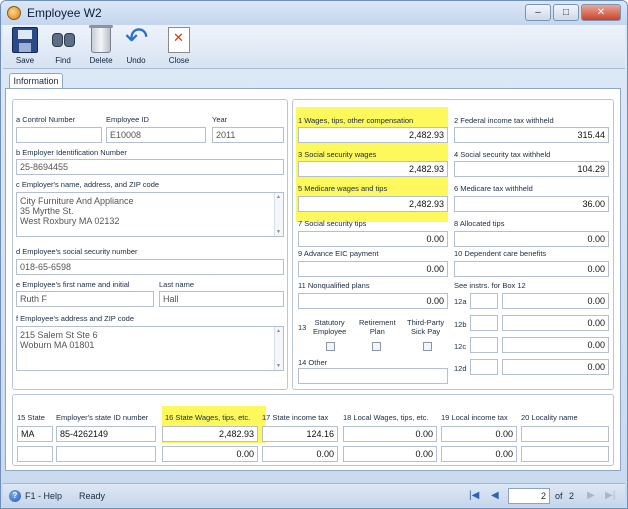 The width and height of the screenshot is (628, 509). I want to click on state-input-row2, so click(35, 454).